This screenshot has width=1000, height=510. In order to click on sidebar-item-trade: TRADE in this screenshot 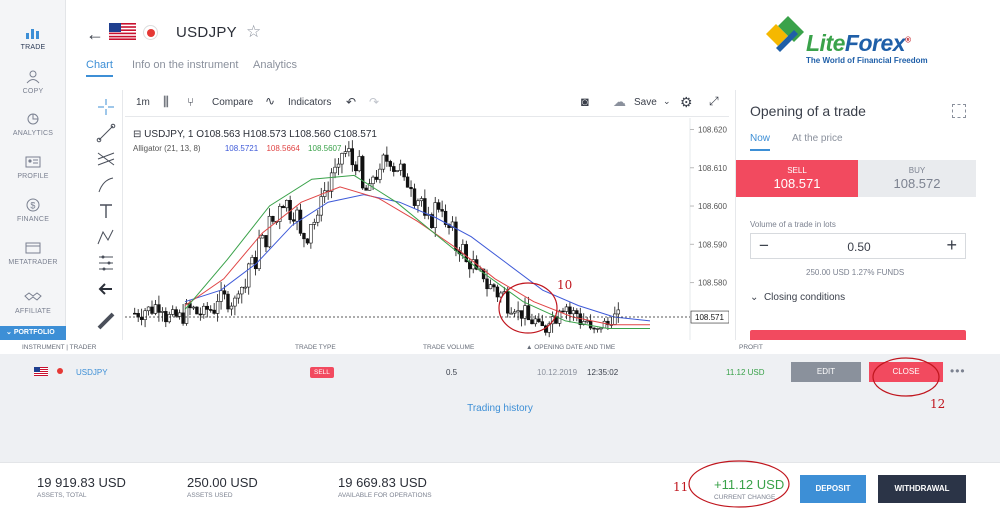, I will do `click(33, 38)`.